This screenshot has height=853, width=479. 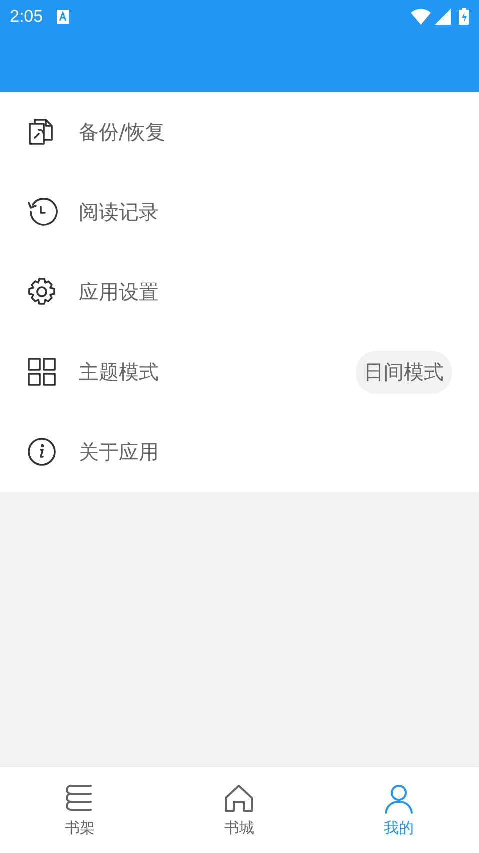 I want to click on menu-item: 主题模式 日间模式, so click(x=239, y=372).